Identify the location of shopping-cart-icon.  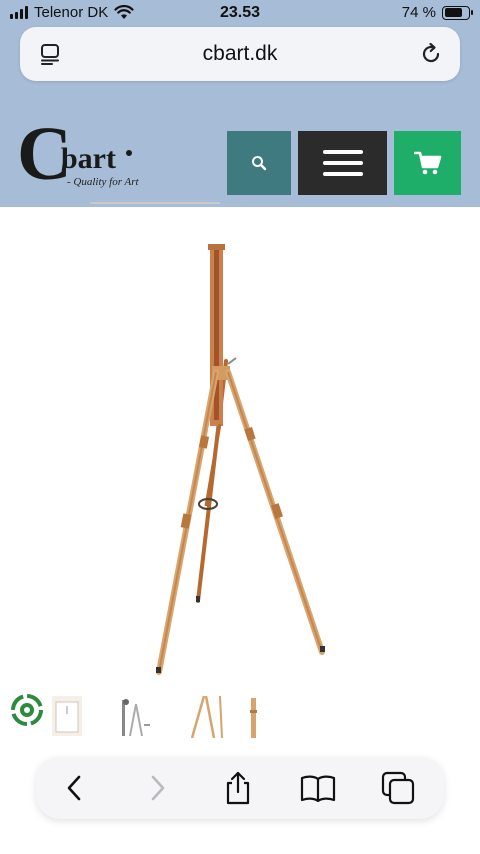
(427, 163).